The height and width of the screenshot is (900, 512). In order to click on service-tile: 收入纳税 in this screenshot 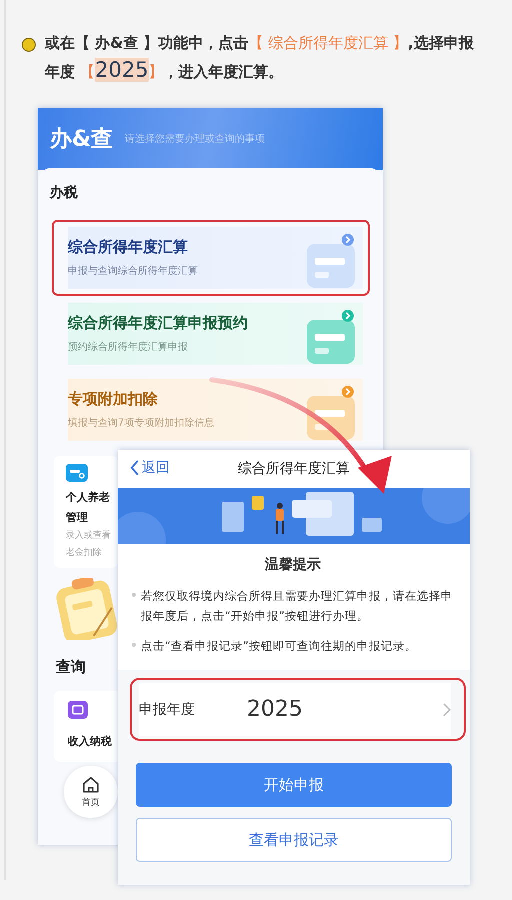, I will do `click(86, 726)`.